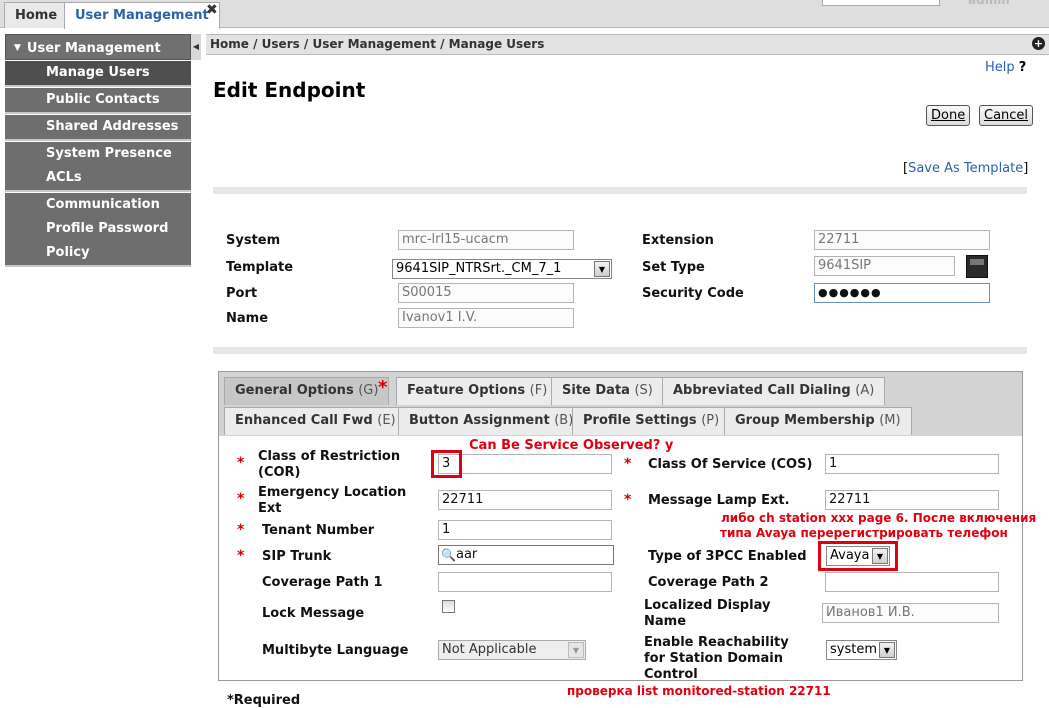 The height and width of the screenshot is (708, 1049). I want to click on cancel-button: Cancel, so click(1006, 115).